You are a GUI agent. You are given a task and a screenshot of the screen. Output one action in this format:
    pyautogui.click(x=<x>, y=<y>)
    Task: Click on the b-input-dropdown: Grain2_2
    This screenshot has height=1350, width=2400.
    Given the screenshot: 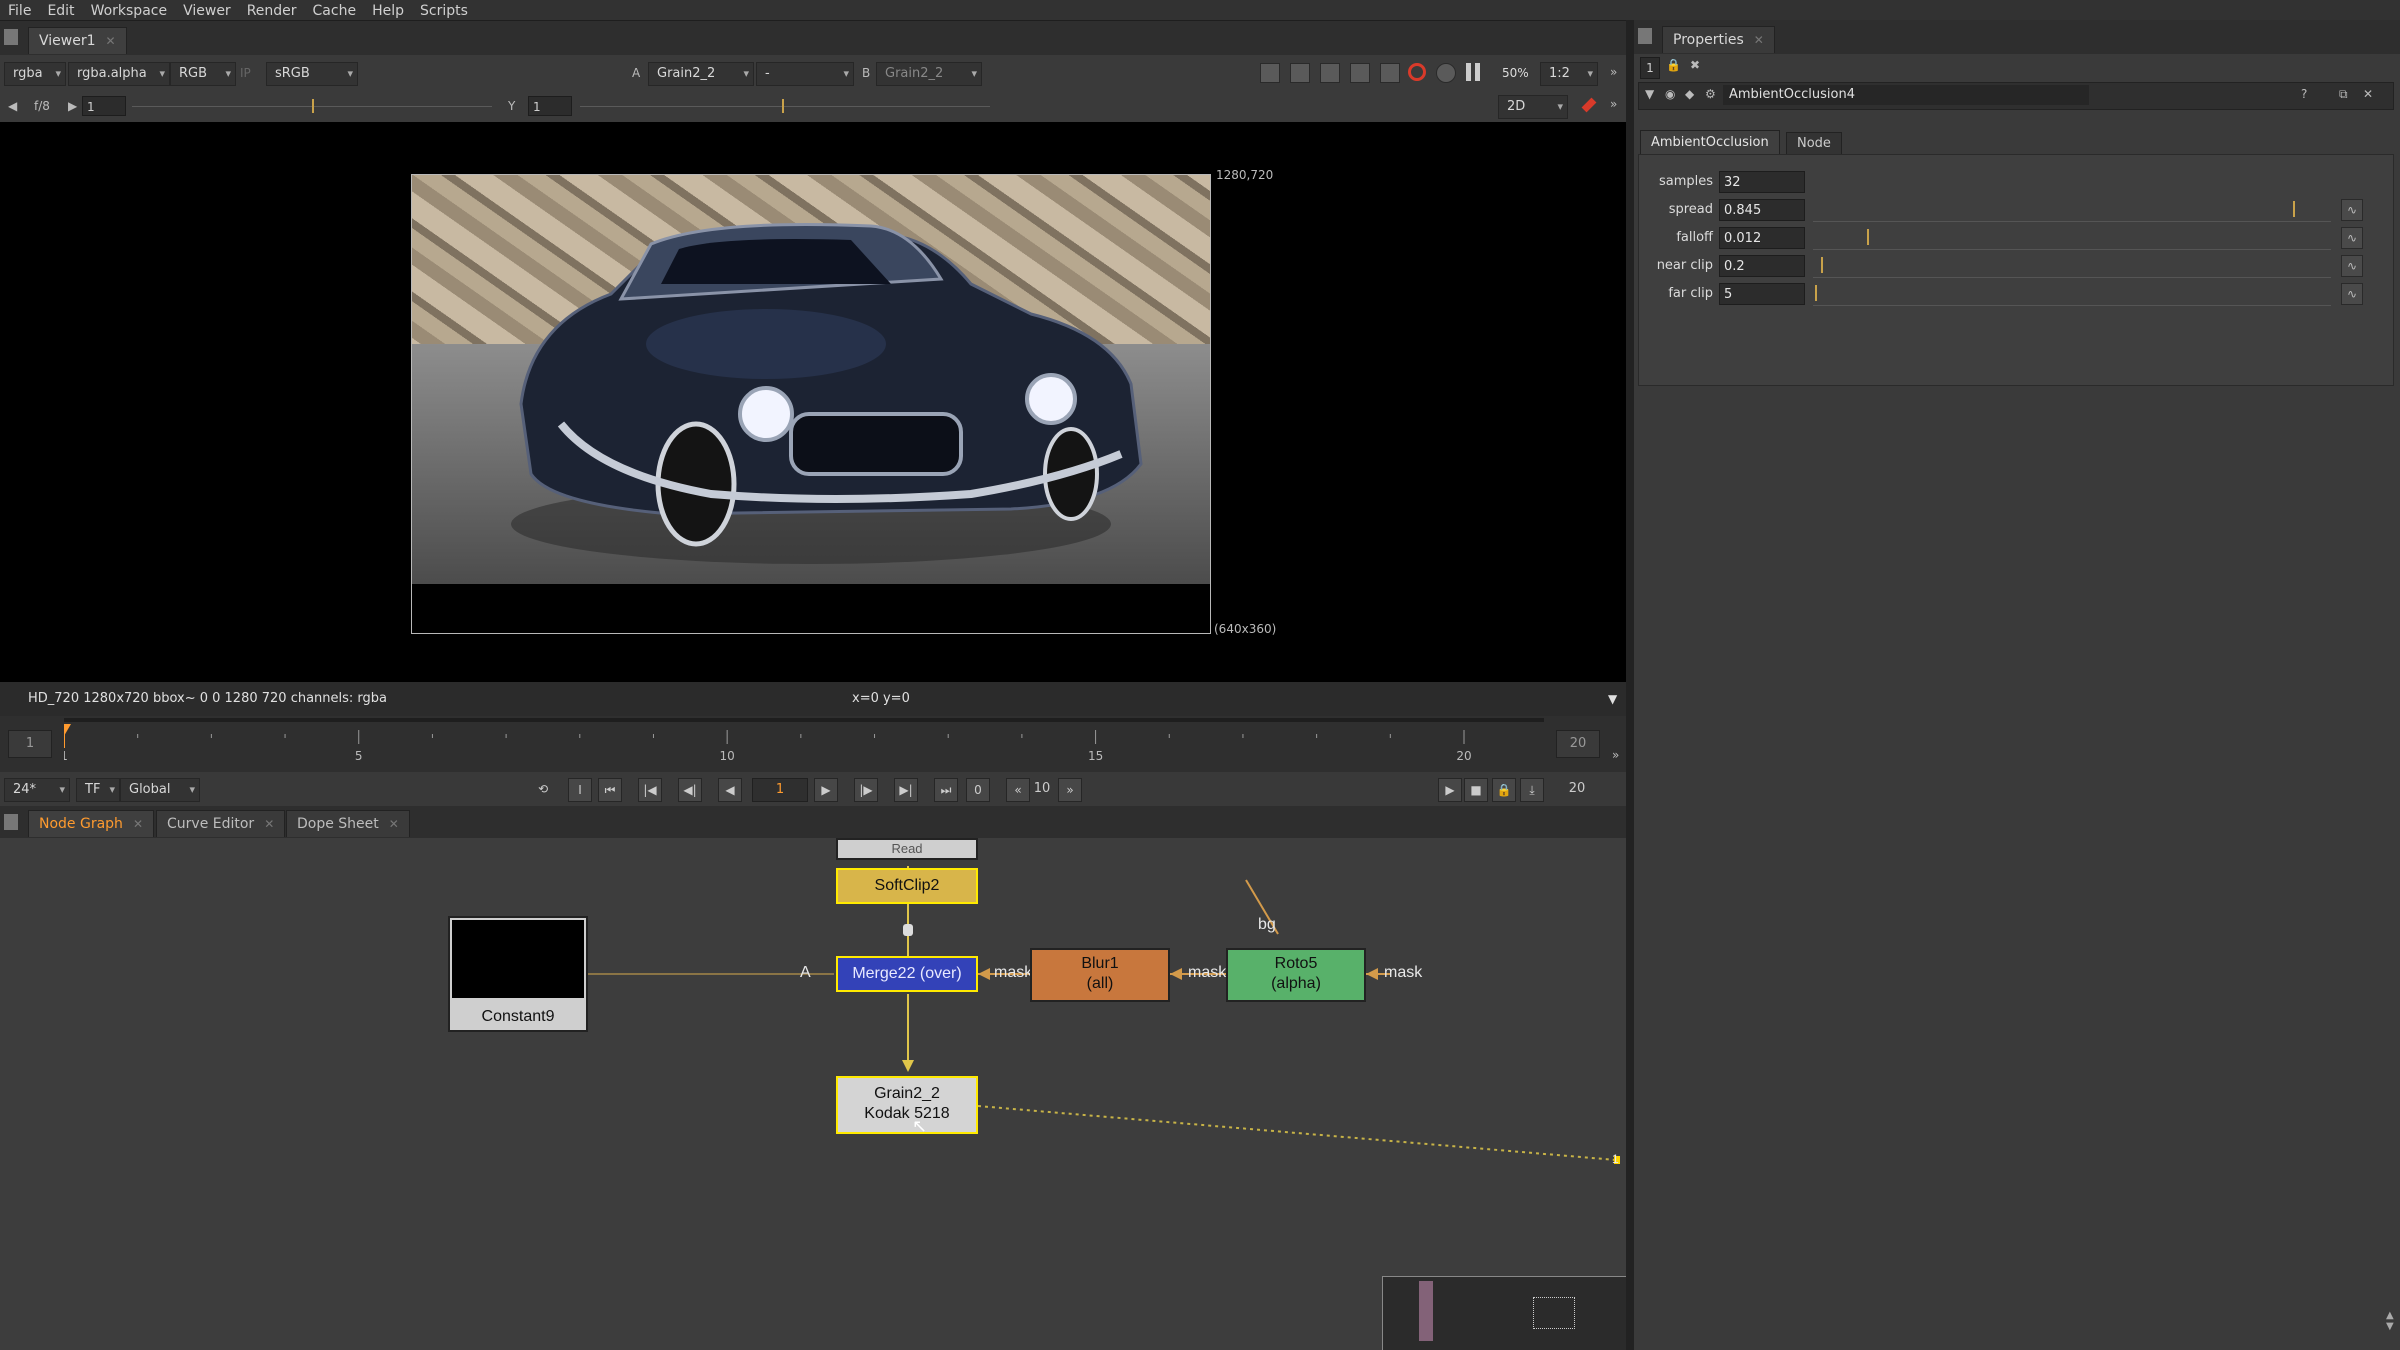 What is the action you would take?
    pyautogui.click(x=929, y=74)
    